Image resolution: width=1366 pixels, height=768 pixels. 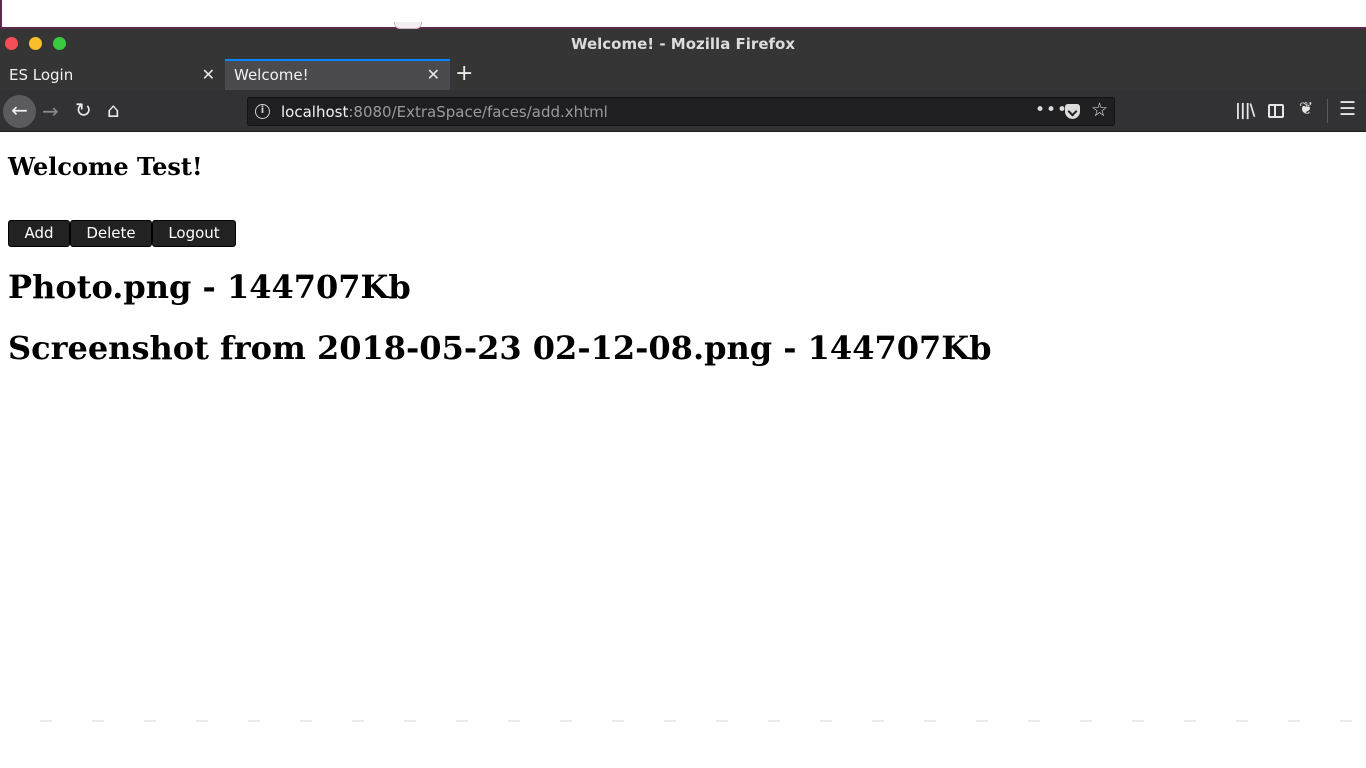 I want to click on window-title: Welcome! - Mozilla Firefox, so click(x=683, y=44).